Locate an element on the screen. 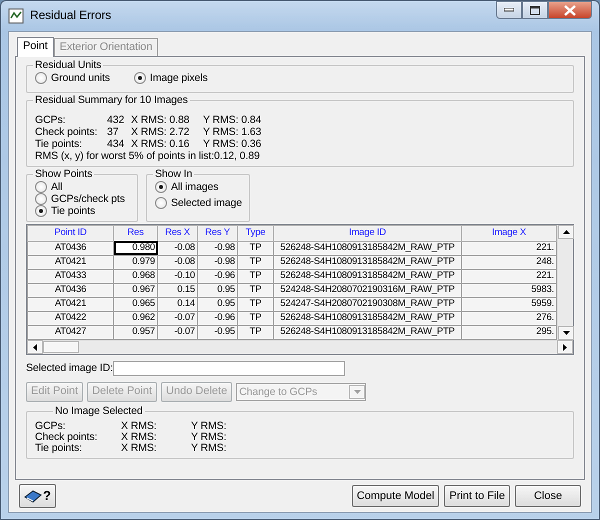 Image resolution: width=600 pixels, height=520 pixels. scroll-thumb is located at coordinates (61, 347).